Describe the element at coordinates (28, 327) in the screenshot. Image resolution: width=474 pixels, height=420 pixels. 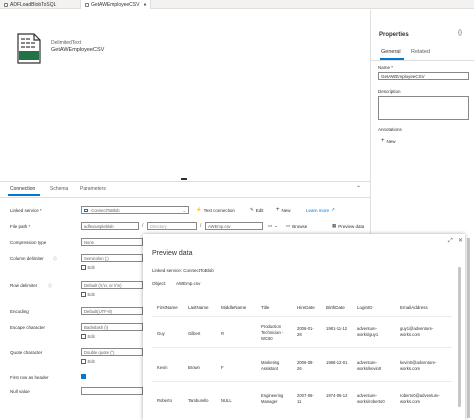
I see `escape-character-label: Escape character` at that location.